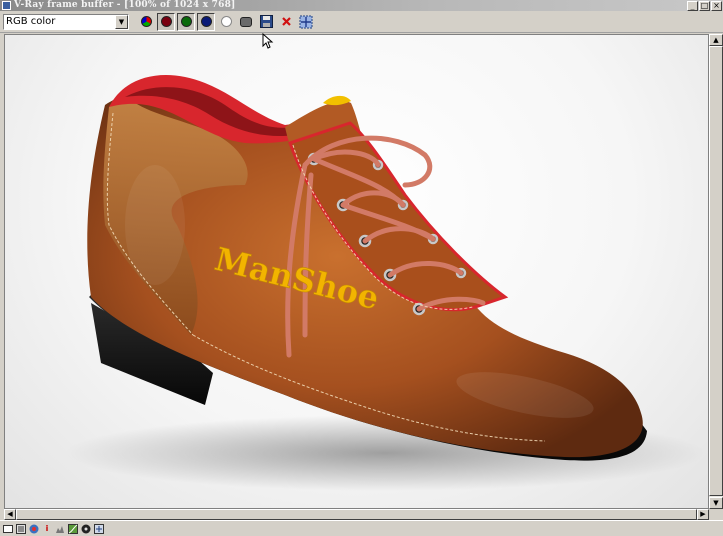 The image size is (723, 536). What do you see at coordinates (8, 529) in the screenshot?
I see `display-icon` at bounding box center [8, 529].